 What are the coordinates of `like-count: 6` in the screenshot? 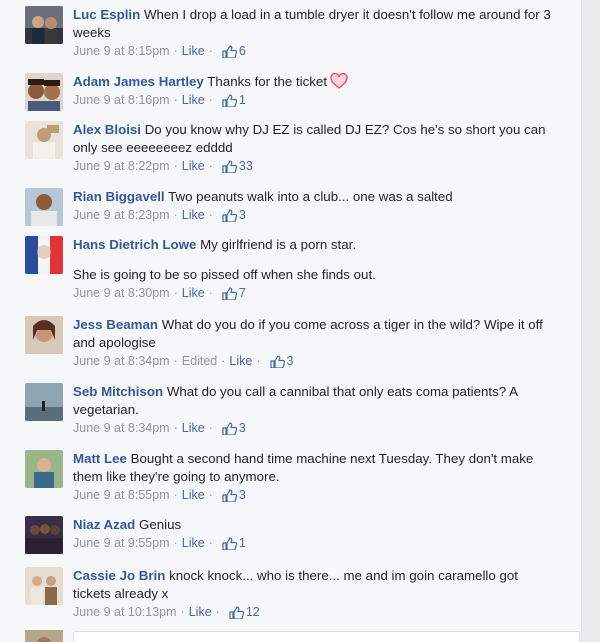 It's located at (242, 51).